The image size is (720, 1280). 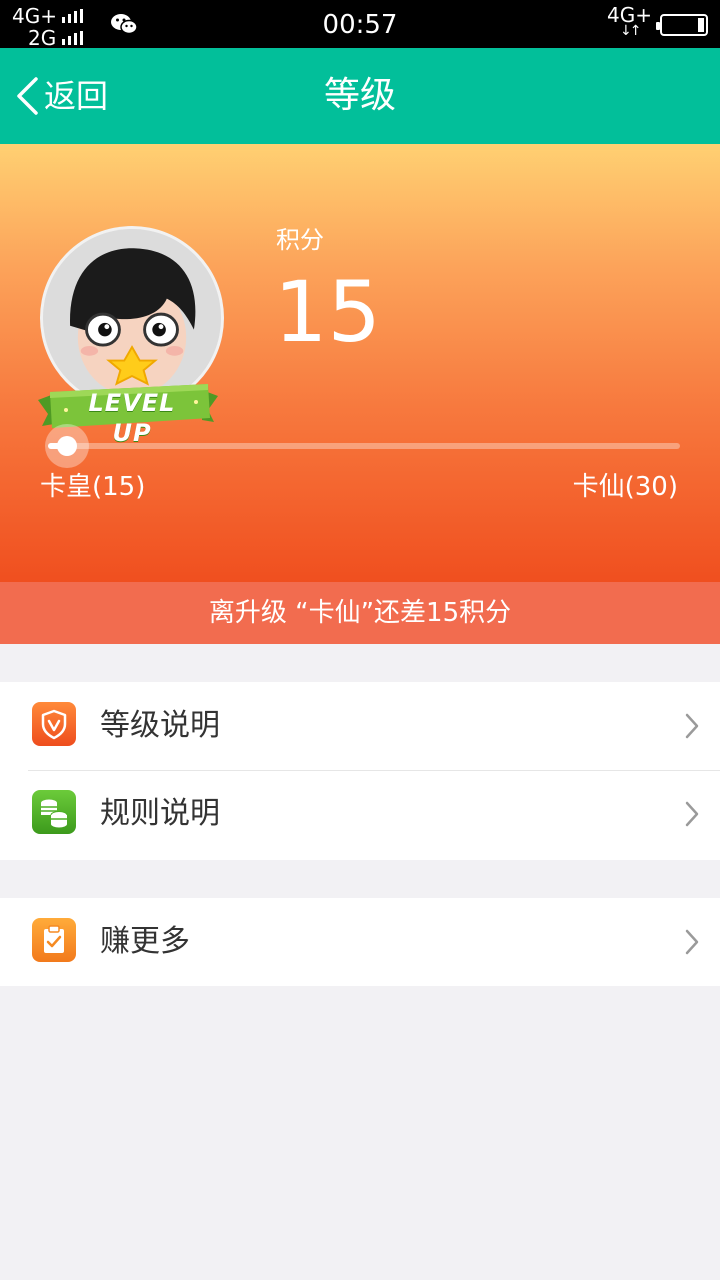 I want to click on next-level-label: 卡仙(30), so click(x=625, y=487).